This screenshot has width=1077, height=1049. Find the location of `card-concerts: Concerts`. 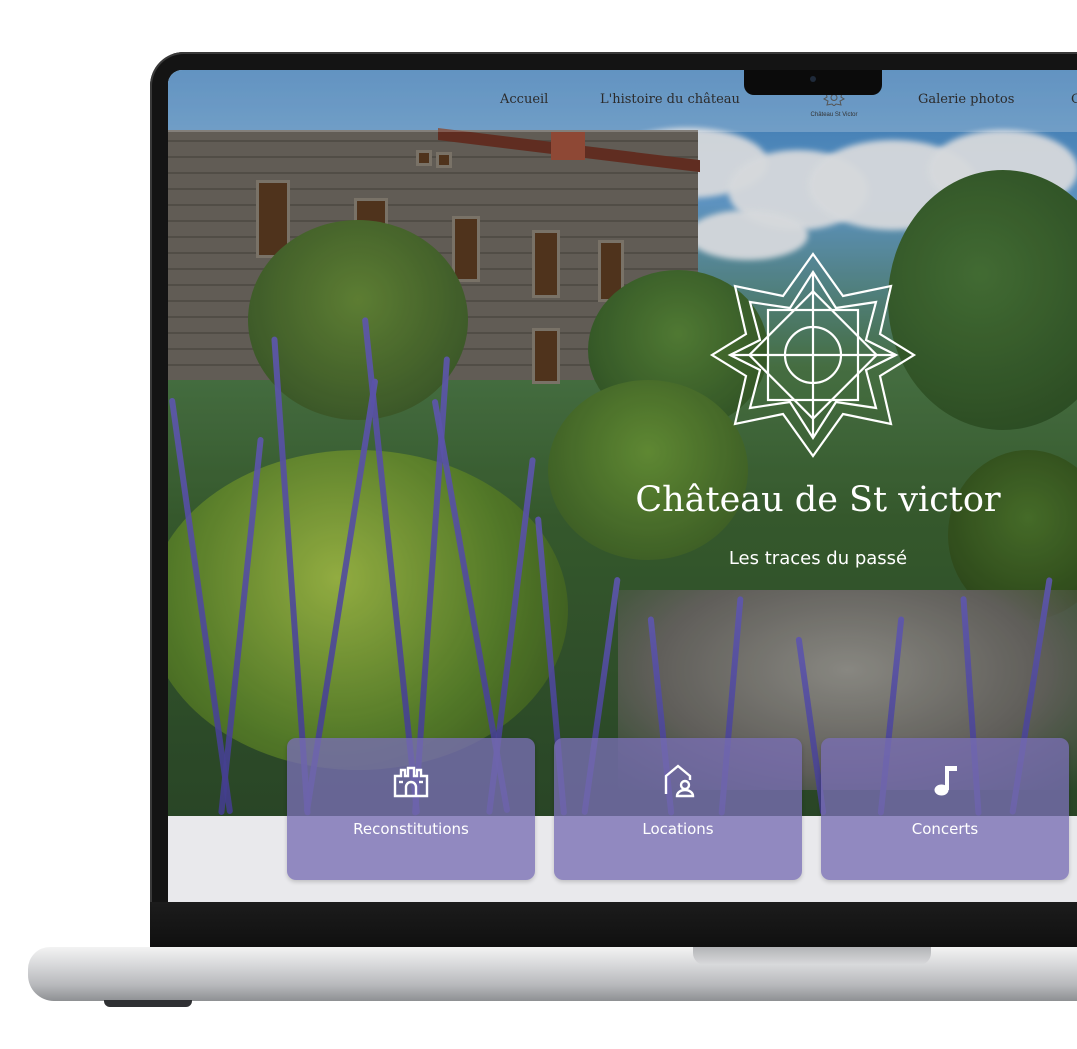

card-concerts: Concerts is located at coordinates (945, 809).